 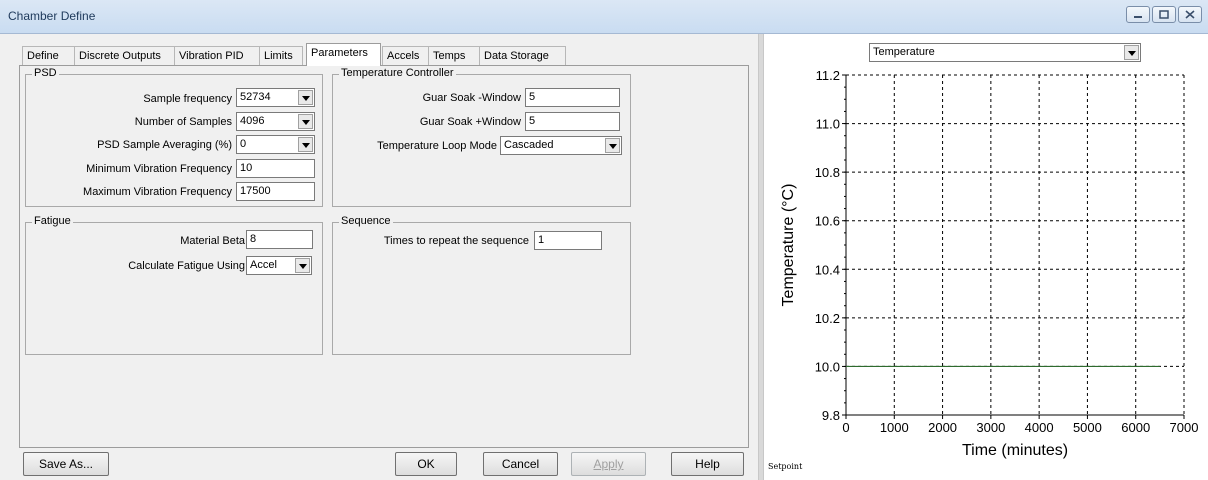 I want to click on temperature-loop-mode-label: Temperature Loop Mode, so click(x=437, y=146).